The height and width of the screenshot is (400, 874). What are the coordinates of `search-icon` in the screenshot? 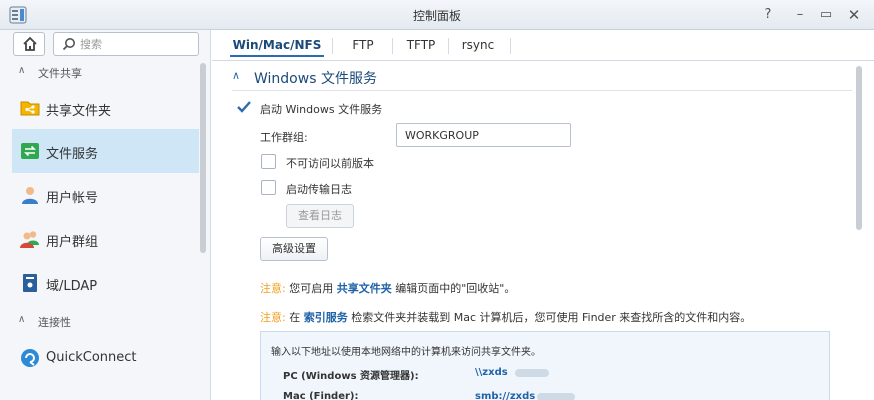 It's located at (68, 44).